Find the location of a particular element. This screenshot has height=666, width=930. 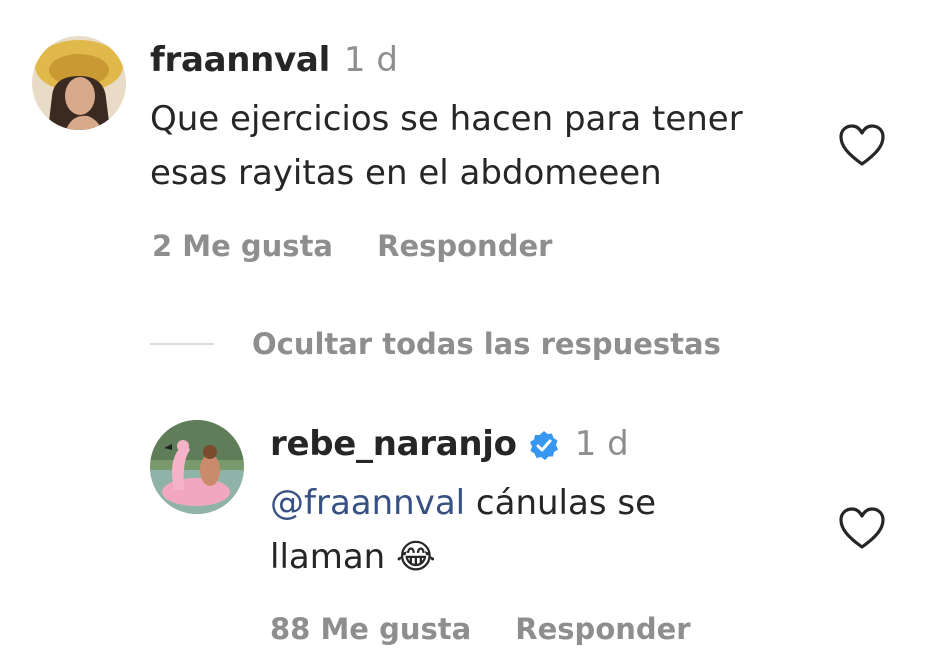

reply-text-line2: llaman is located at coordinates (328, 557).